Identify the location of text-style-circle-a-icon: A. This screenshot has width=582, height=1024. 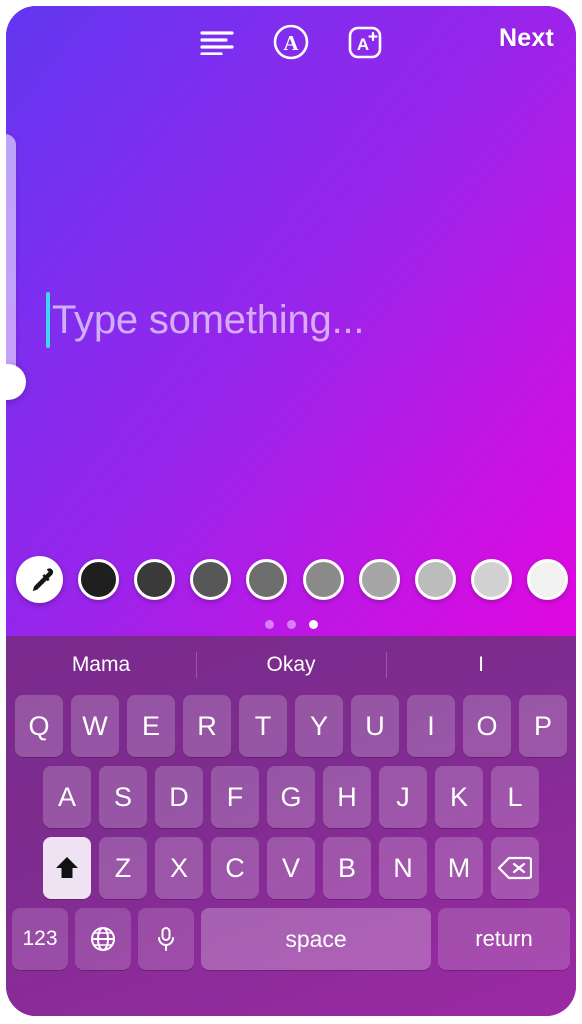
(291, 42).